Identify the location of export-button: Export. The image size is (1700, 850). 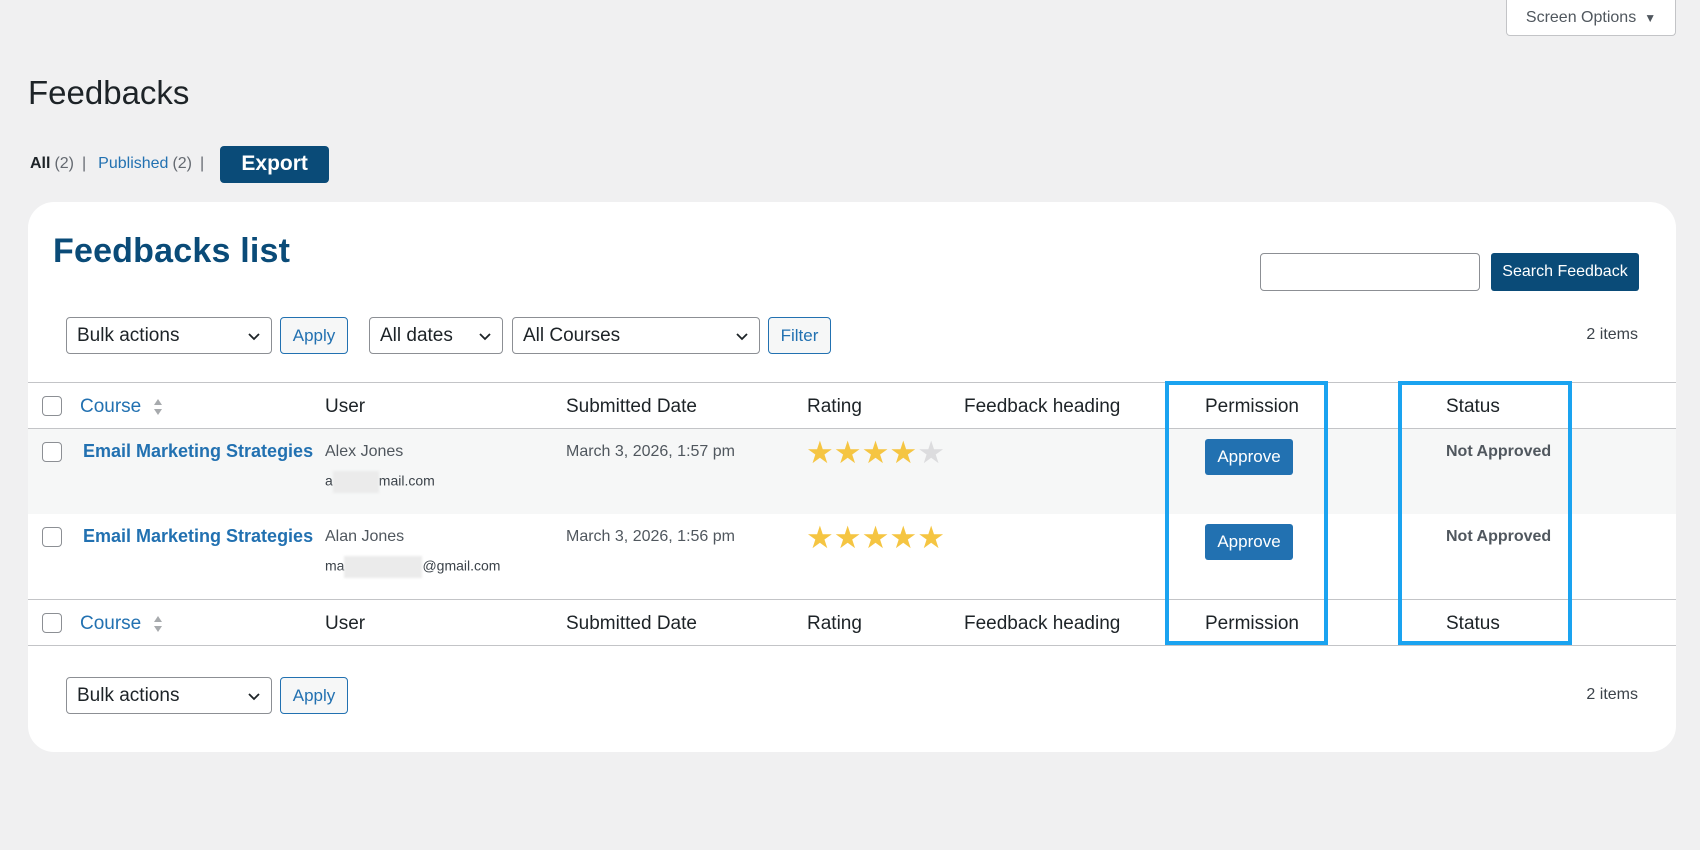
(275, 164).